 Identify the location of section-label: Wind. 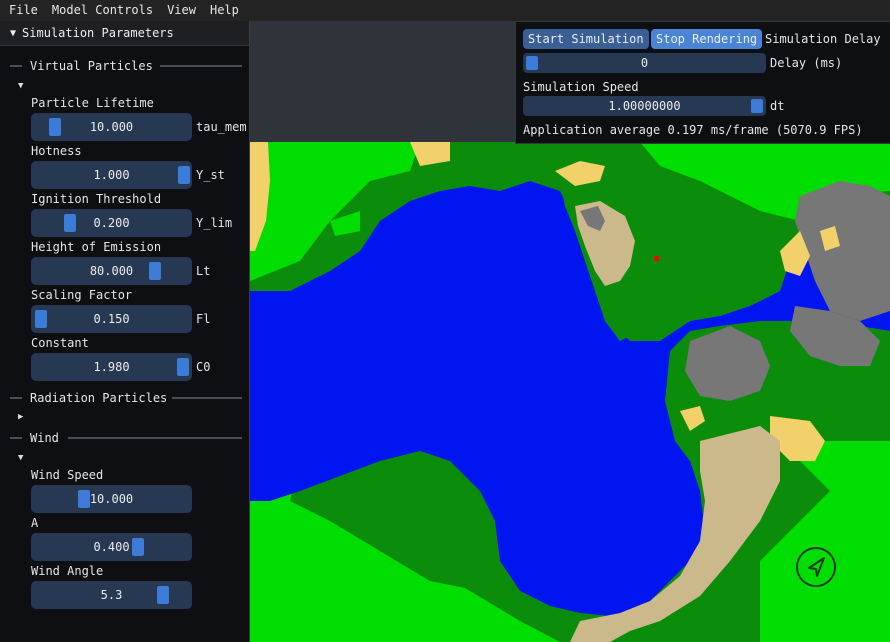
(44, 438).